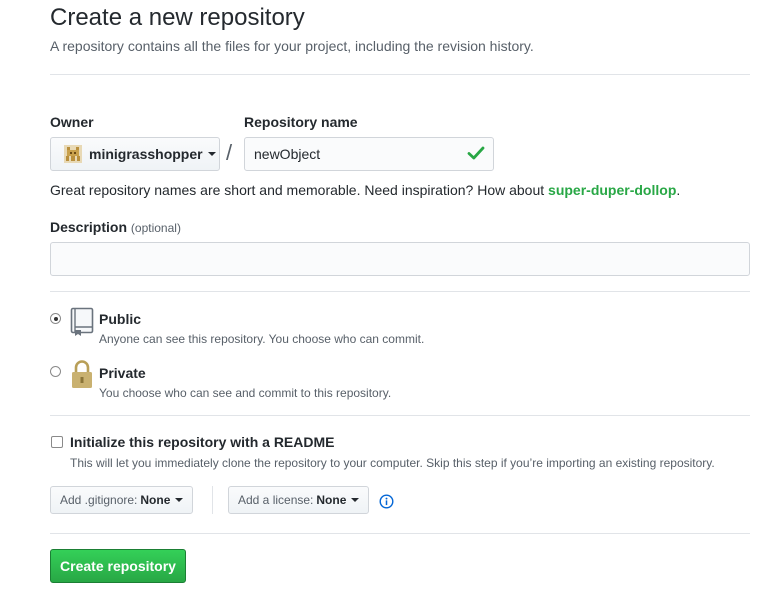 The image size is (775, 607). Describe the element at coordinates (612, 190) in the screenshot. I see `name-suggestion-link: super-duper-dollop` at that location.